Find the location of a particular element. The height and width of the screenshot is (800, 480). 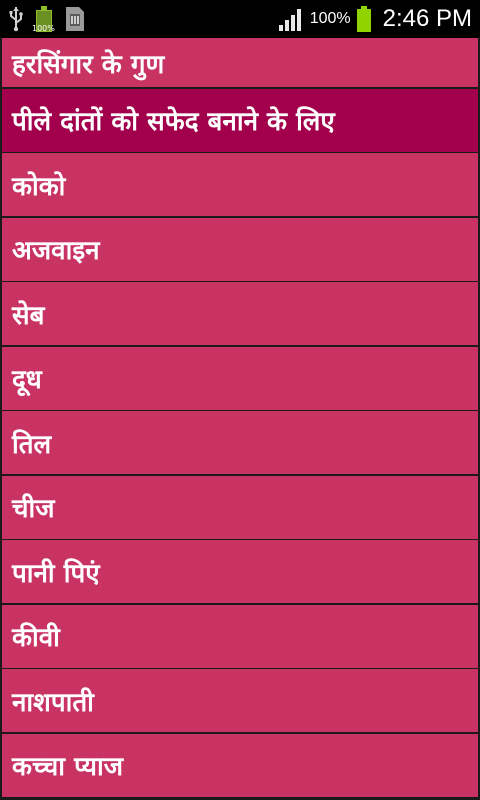

signal-strength-icon is located at coordinates (289, 20).